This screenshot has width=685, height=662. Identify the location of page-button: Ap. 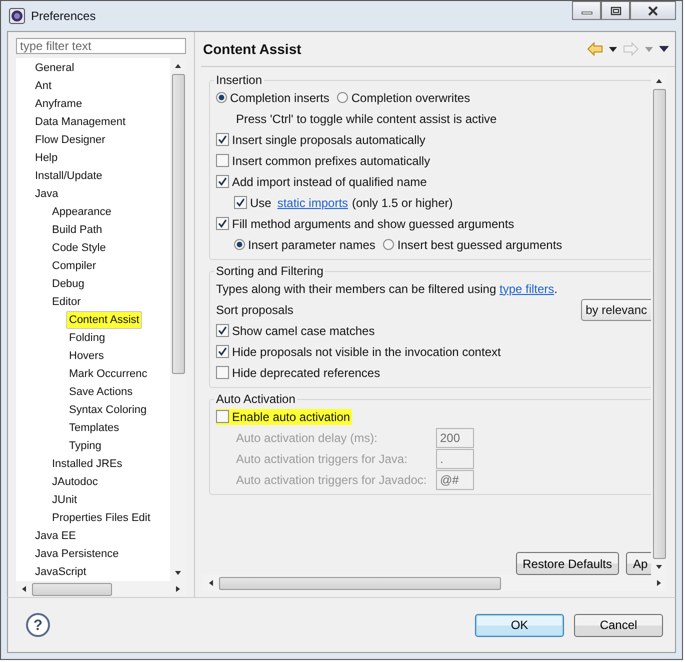
(638, 563).